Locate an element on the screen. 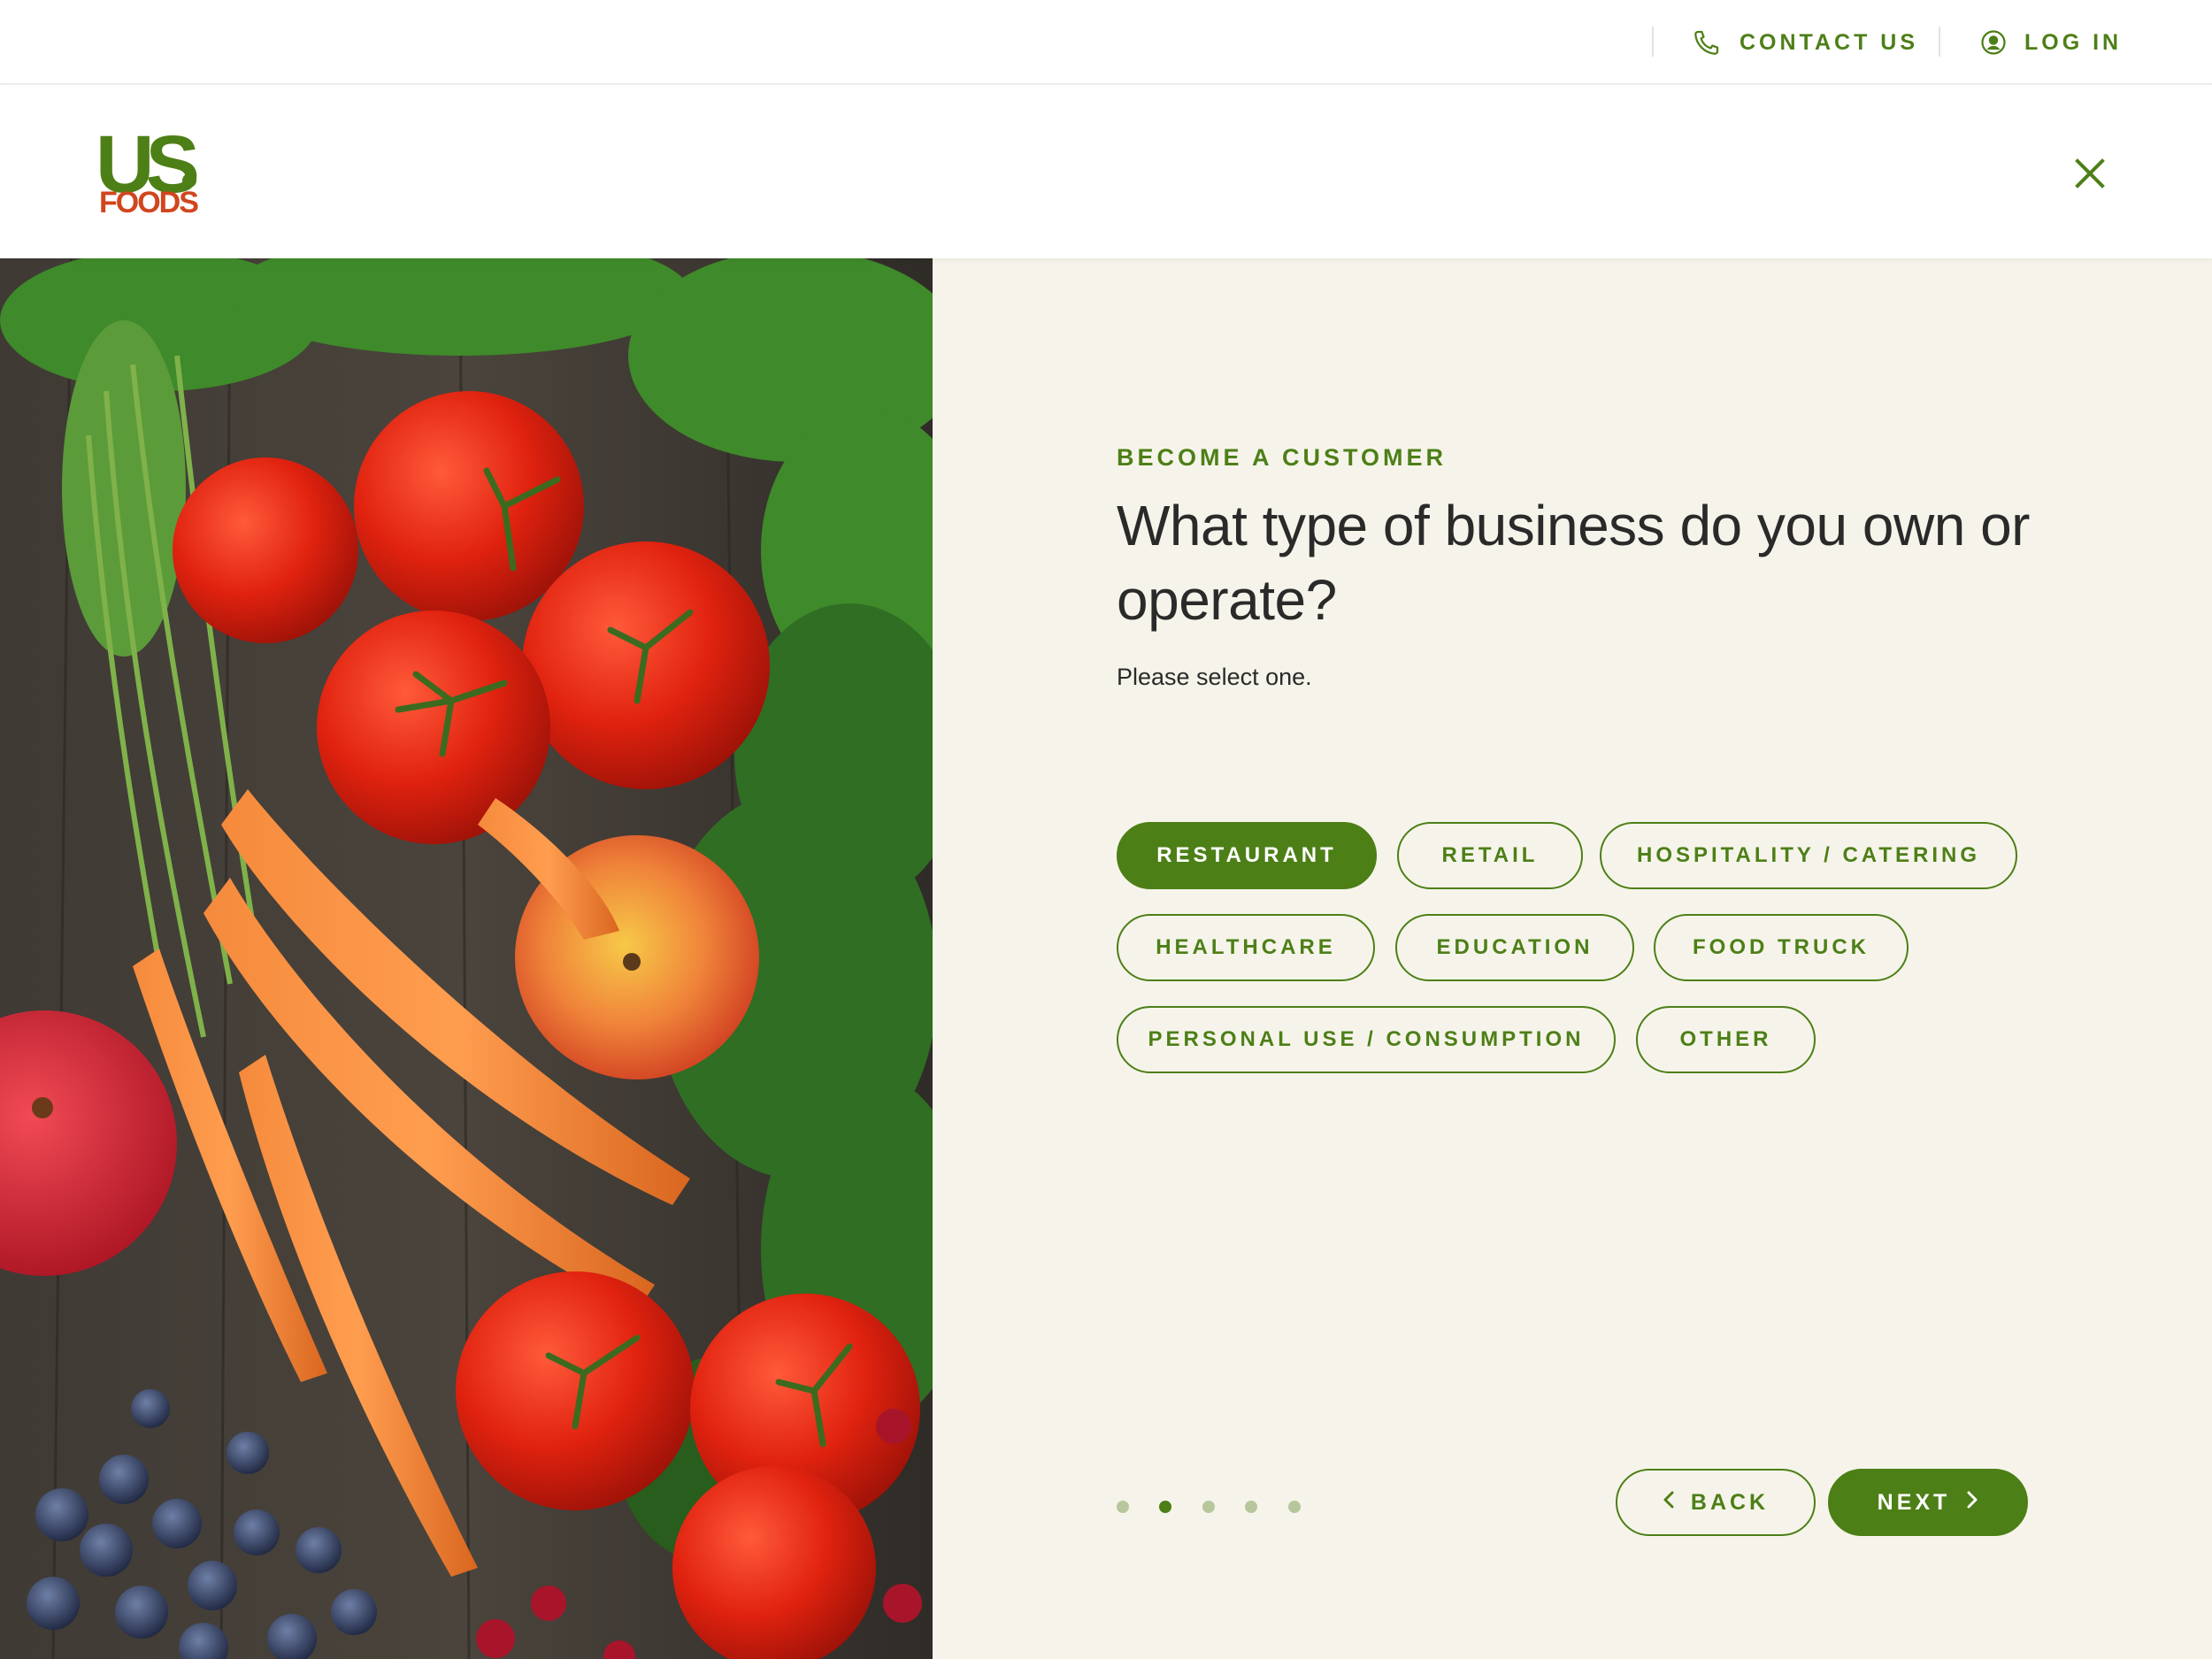  option-education: EDUCATION is located at coordinates (1515, 947).